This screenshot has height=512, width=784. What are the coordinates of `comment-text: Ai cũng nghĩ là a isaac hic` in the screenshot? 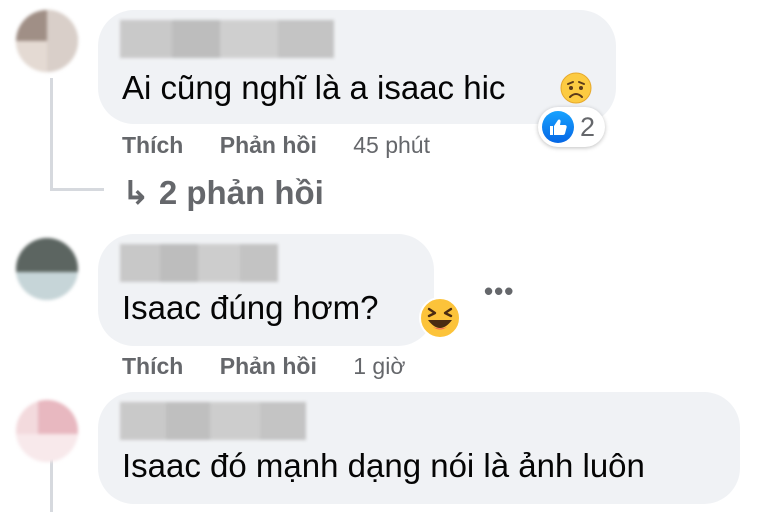 It's located at (314, 87).